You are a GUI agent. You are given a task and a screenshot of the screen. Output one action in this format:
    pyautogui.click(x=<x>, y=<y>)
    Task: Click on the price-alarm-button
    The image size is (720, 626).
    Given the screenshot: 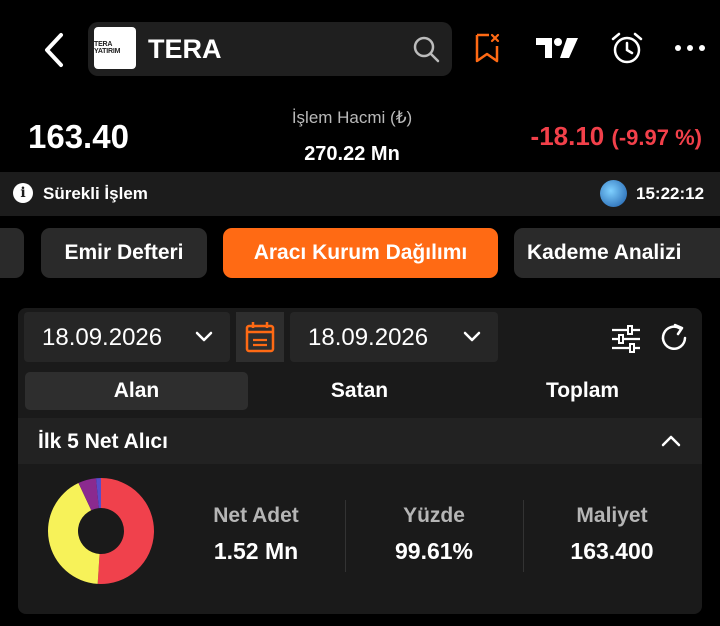 What is the action you would take?
    pyautogui.click(x=627, y=48)
    